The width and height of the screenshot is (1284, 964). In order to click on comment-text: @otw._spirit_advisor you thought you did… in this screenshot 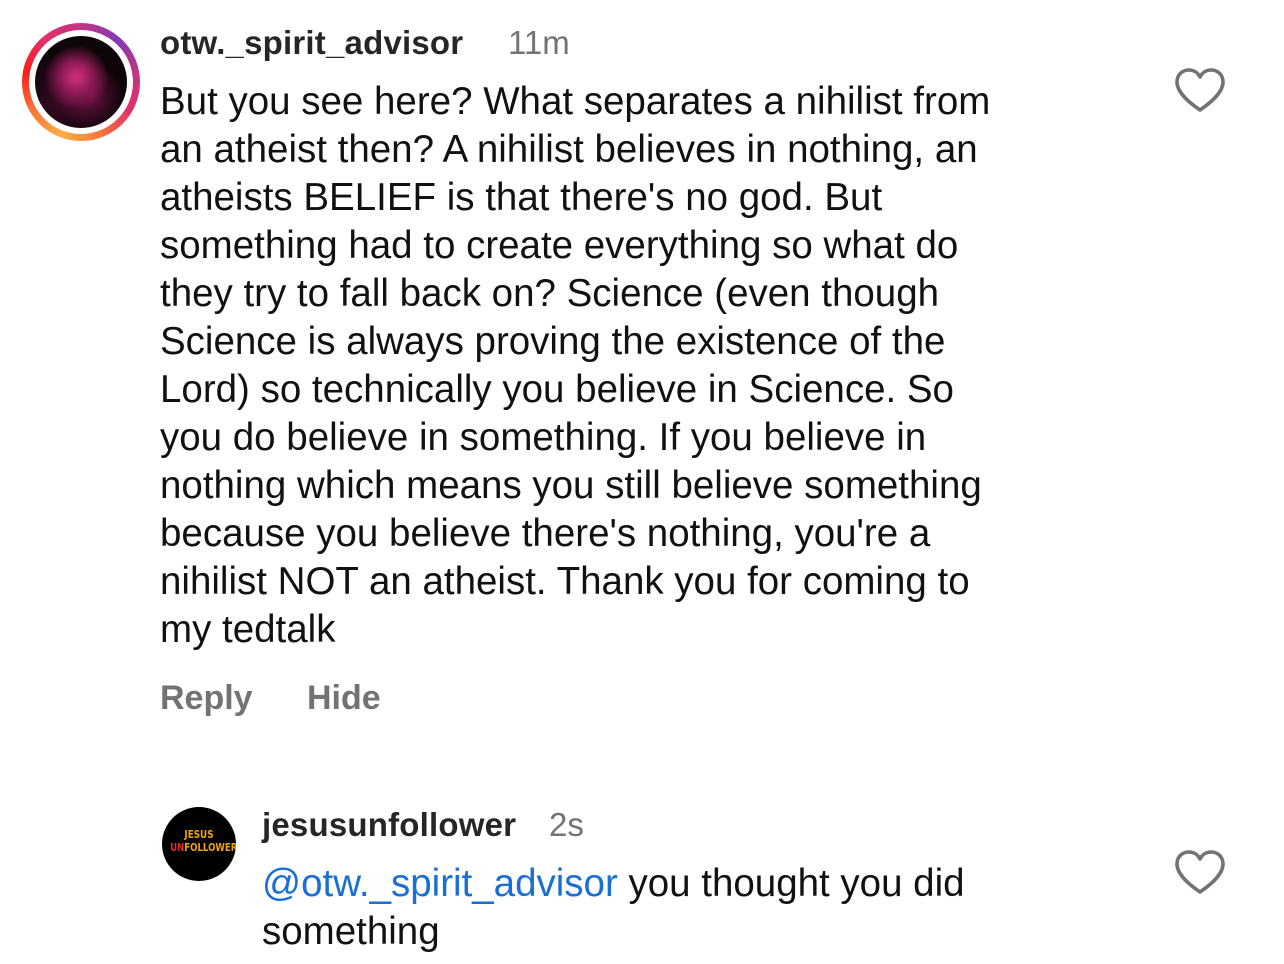, I will do `click(712, 908)`.